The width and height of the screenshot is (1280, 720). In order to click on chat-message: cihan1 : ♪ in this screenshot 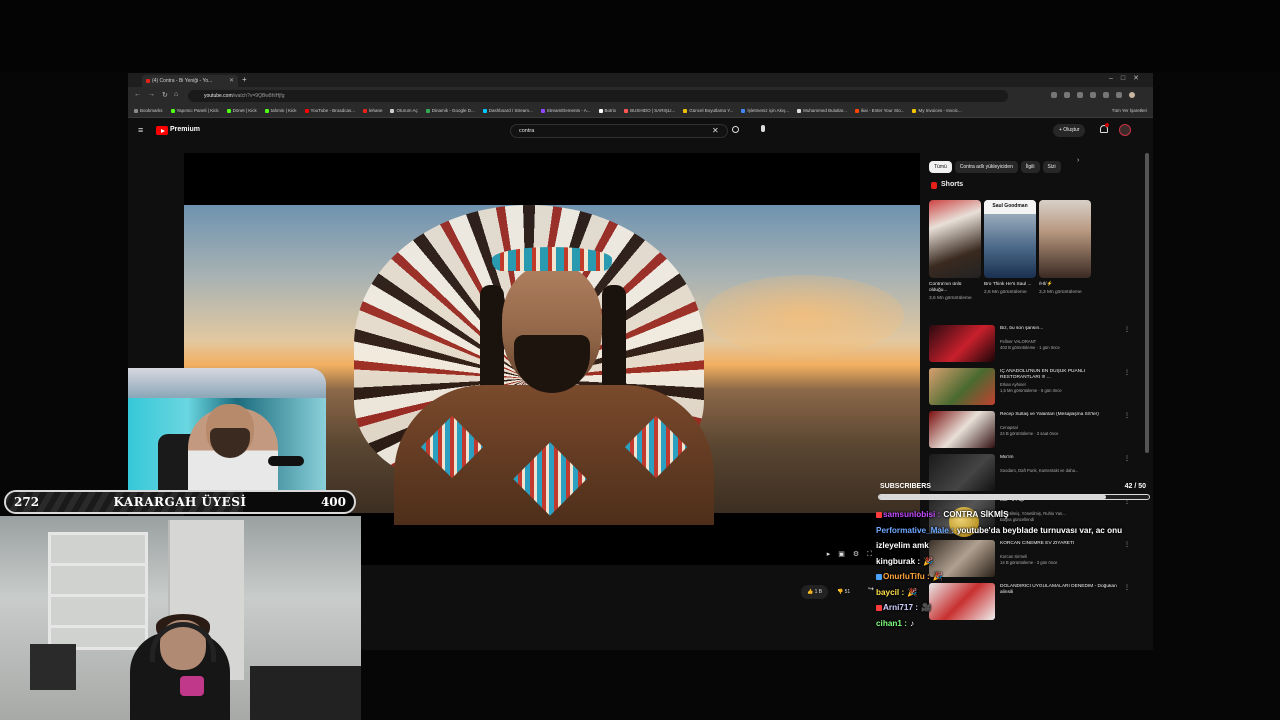, I will do `click(1012, 624)`.